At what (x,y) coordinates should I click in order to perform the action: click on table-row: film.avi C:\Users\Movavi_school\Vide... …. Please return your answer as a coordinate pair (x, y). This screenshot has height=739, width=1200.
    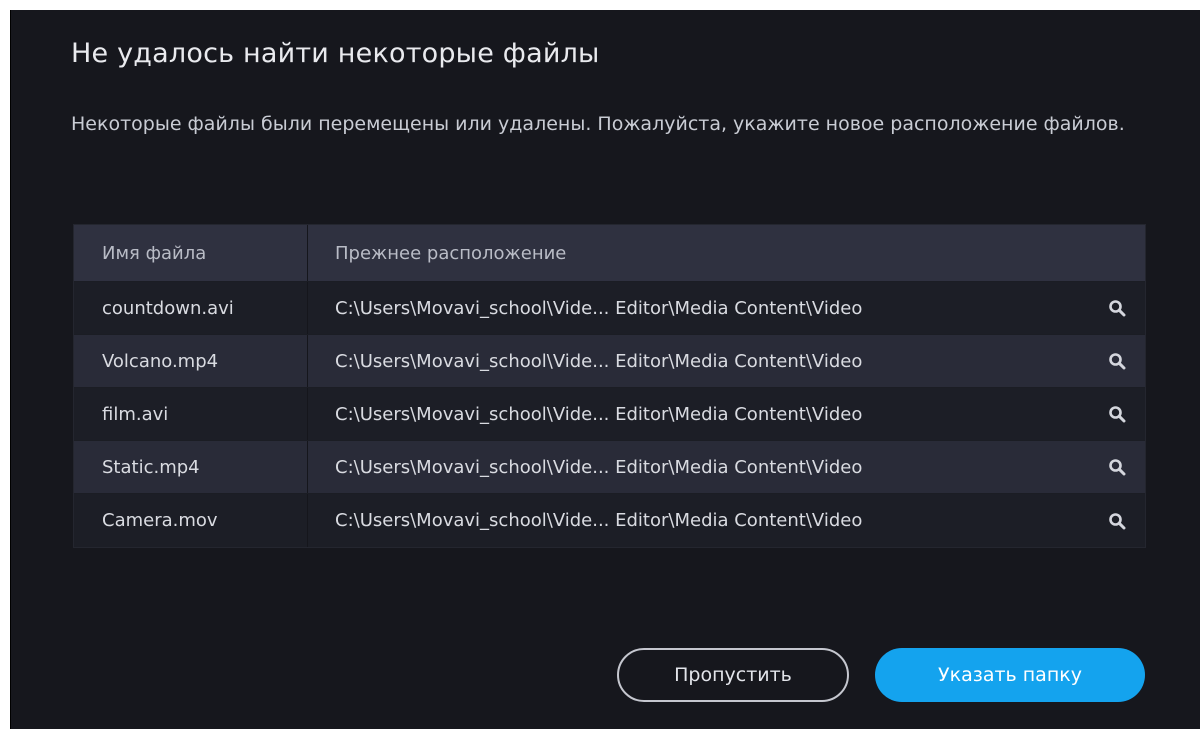
    Looking at the image, I should click on (609, 414).